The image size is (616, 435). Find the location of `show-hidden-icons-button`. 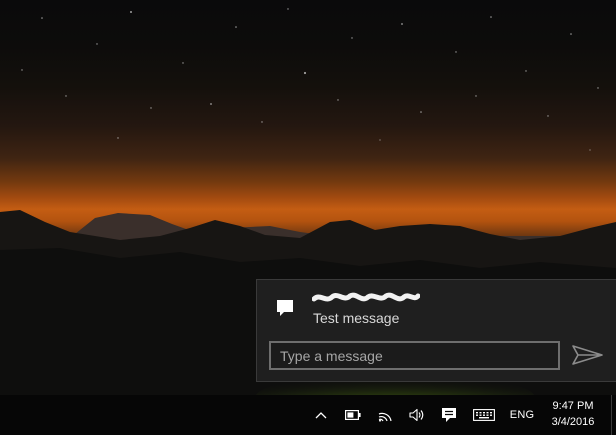

show-hidden-icons-button is located at coordinates (321, 415).